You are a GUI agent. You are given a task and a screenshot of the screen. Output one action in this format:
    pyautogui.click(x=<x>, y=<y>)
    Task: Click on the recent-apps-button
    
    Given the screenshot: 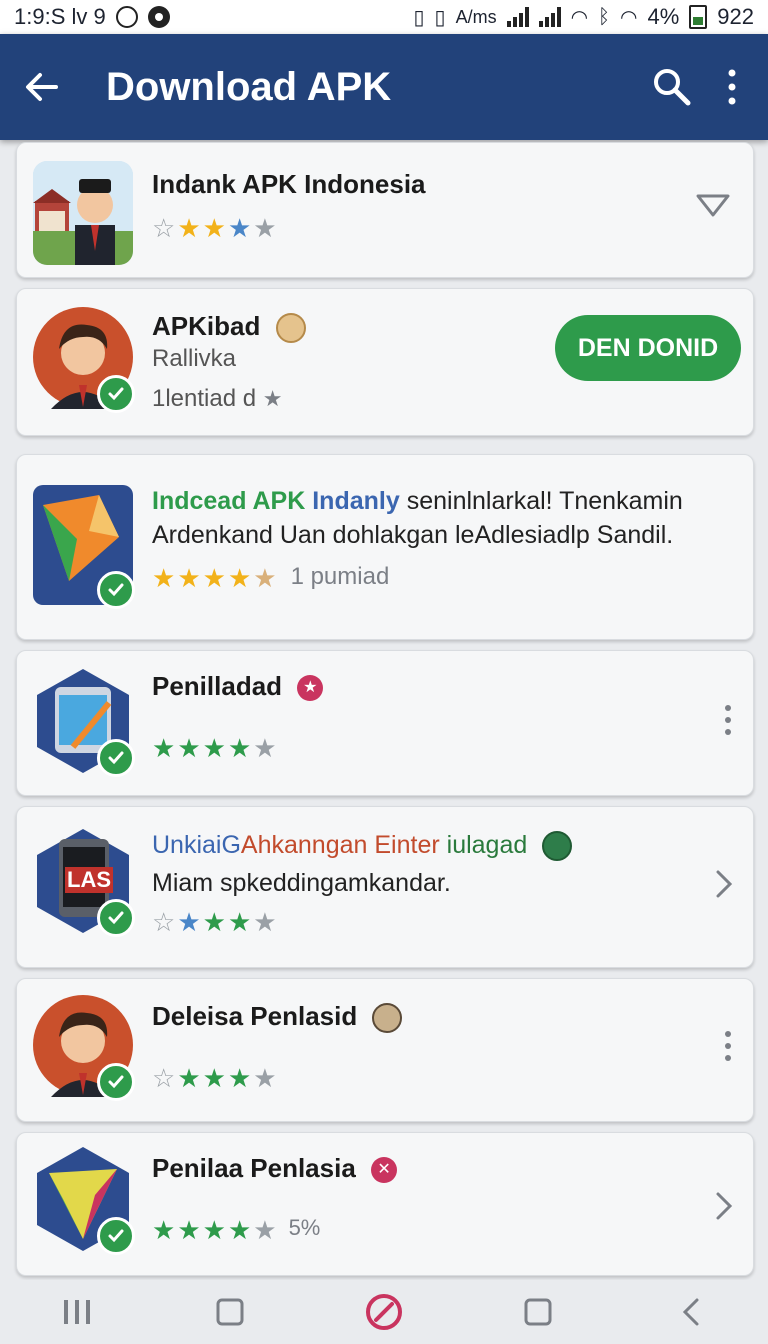 What is the action you would take?
    pyautogui.click(x=77, y=1312)
    